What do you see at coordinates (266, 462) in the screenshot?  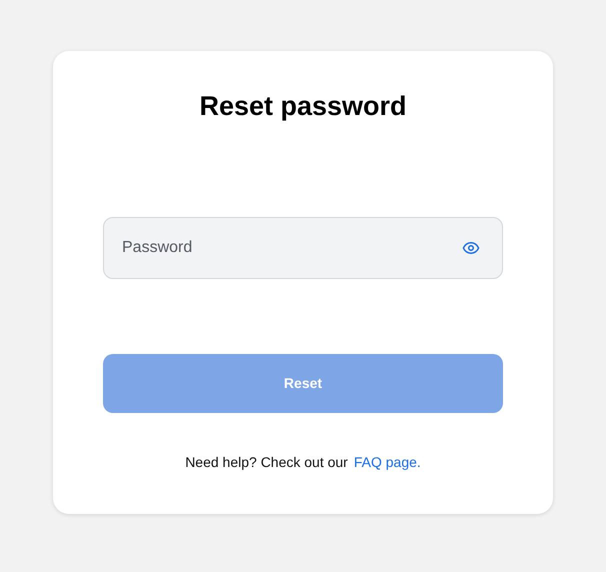 I see `help-text: Need help? Check out our` at bounding box center [266, 462].